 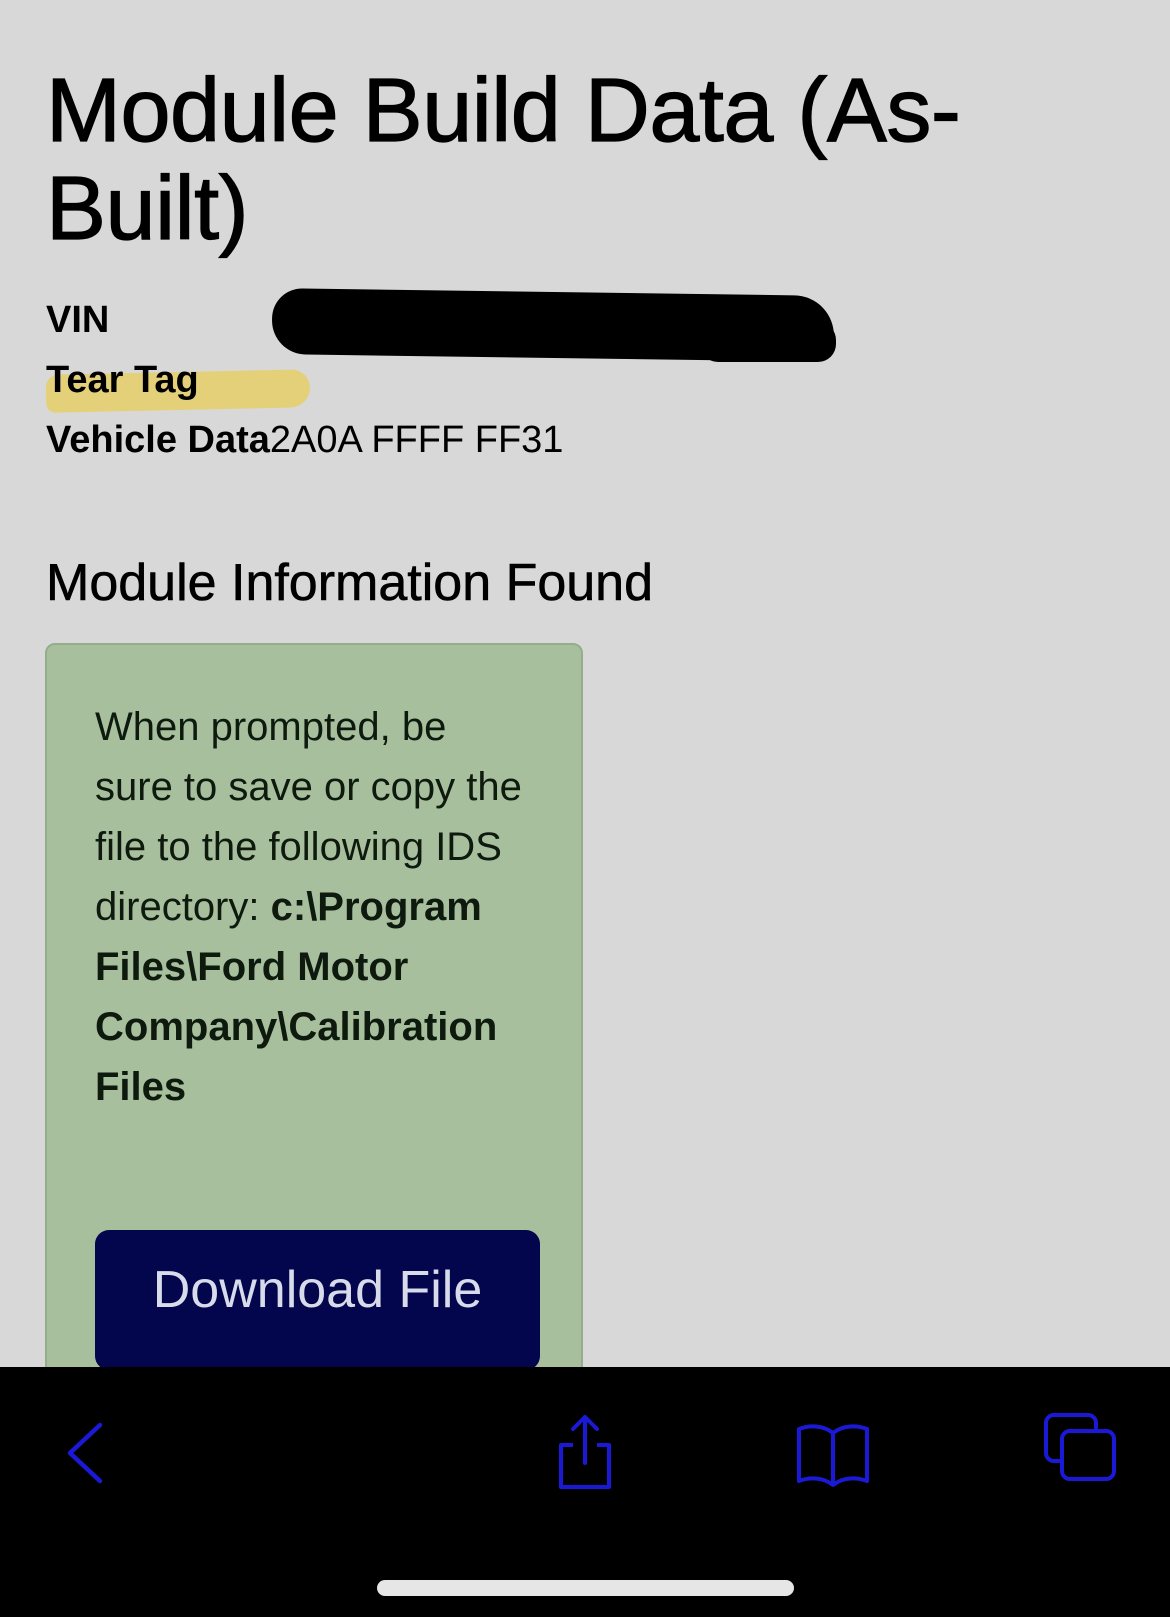 I want to click on vin-label: VIN, so click(x=78, y=320).